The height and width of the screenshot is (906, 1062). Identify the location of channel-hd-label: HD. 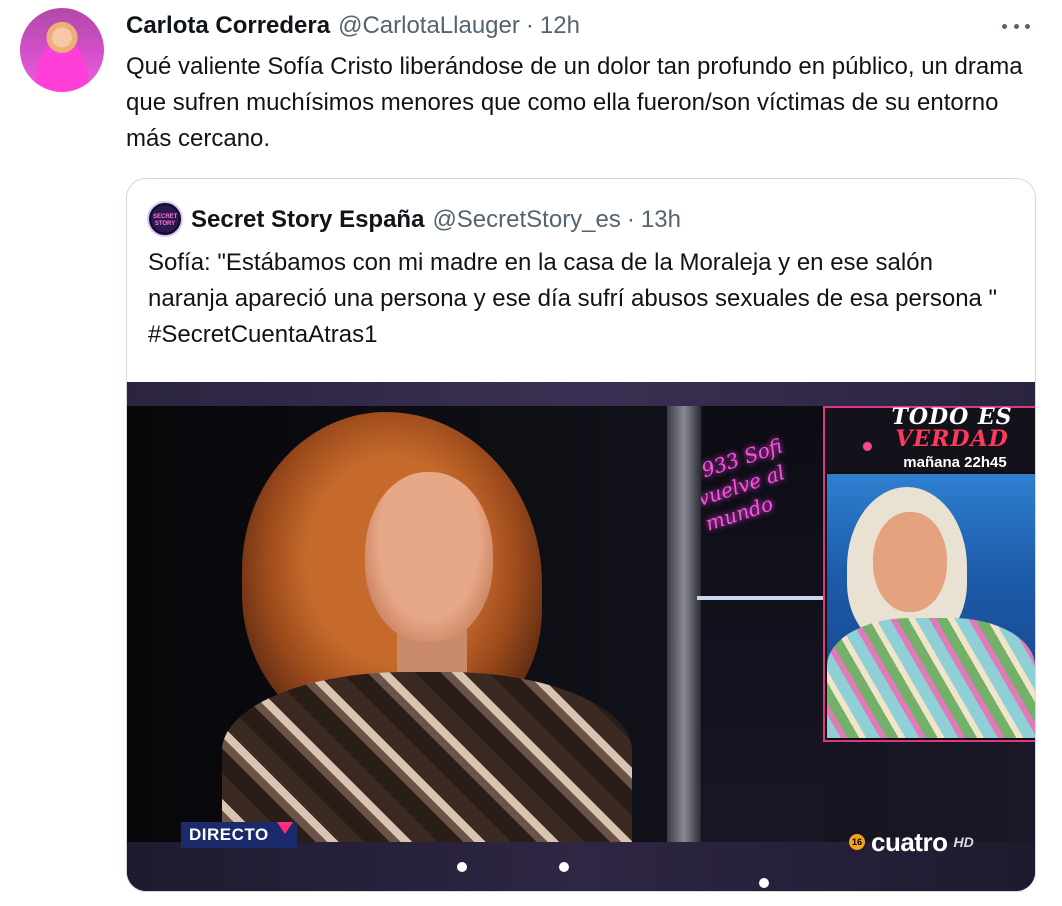
(963, 842).